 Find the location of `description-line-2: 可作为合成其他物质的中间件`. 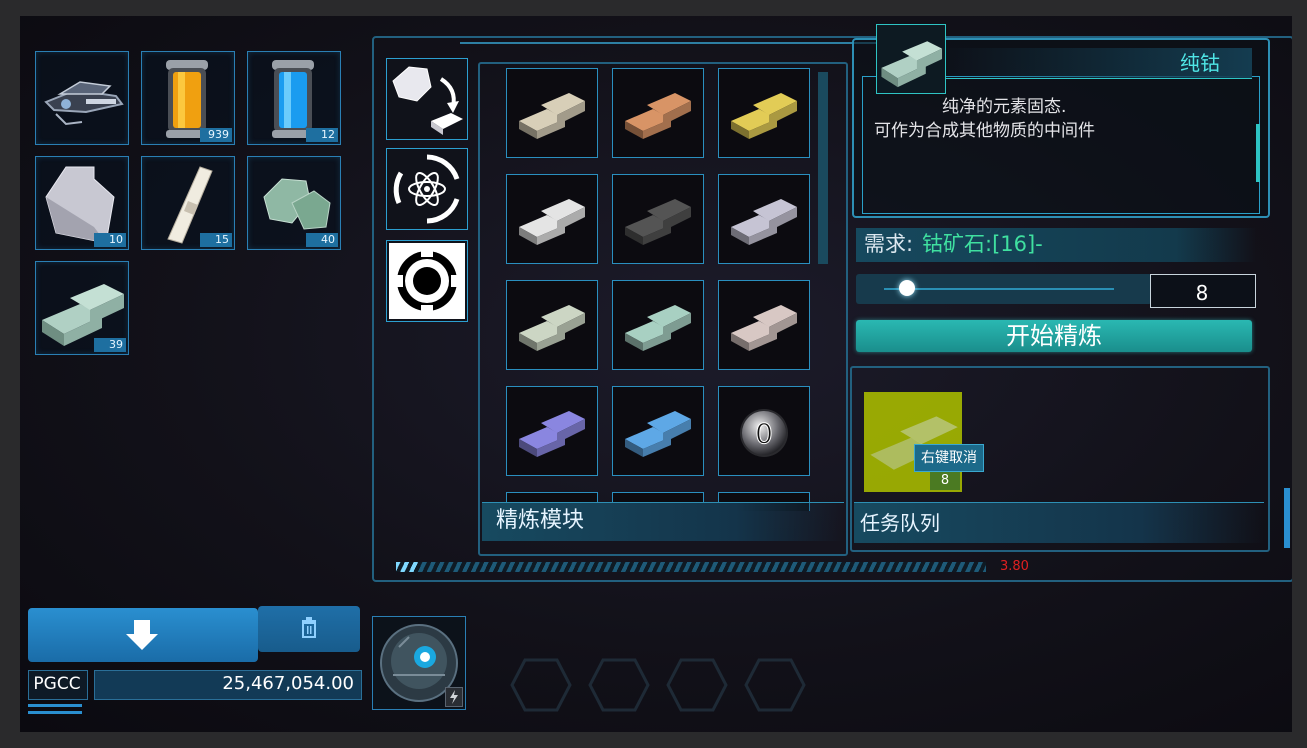

description-line-2: 可作为合成其他物质的中间件 is located at coordinates (984, 131).